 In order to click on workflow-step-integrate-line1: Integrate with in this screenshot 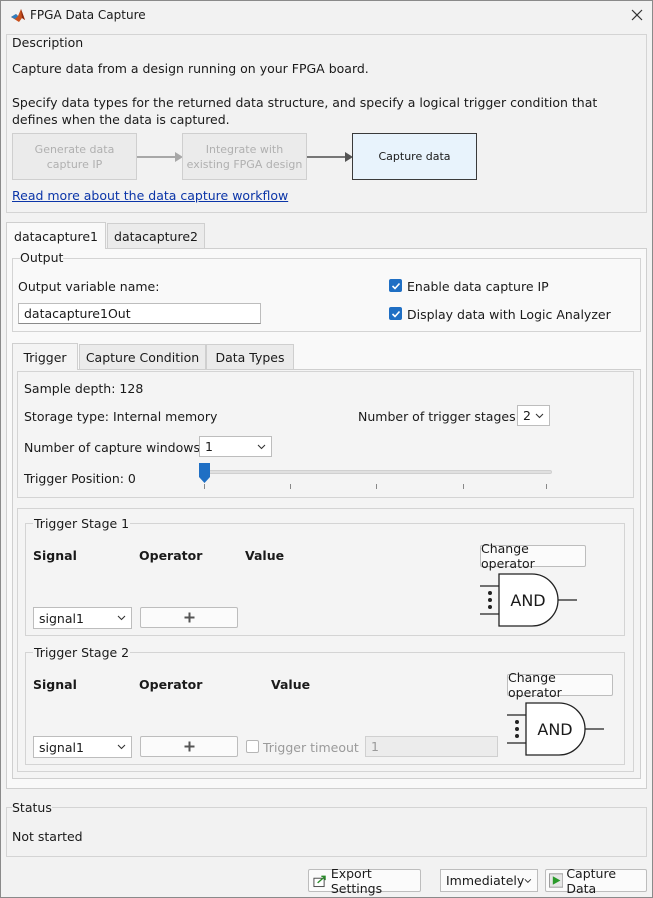, I will do `click(244, 149)`.